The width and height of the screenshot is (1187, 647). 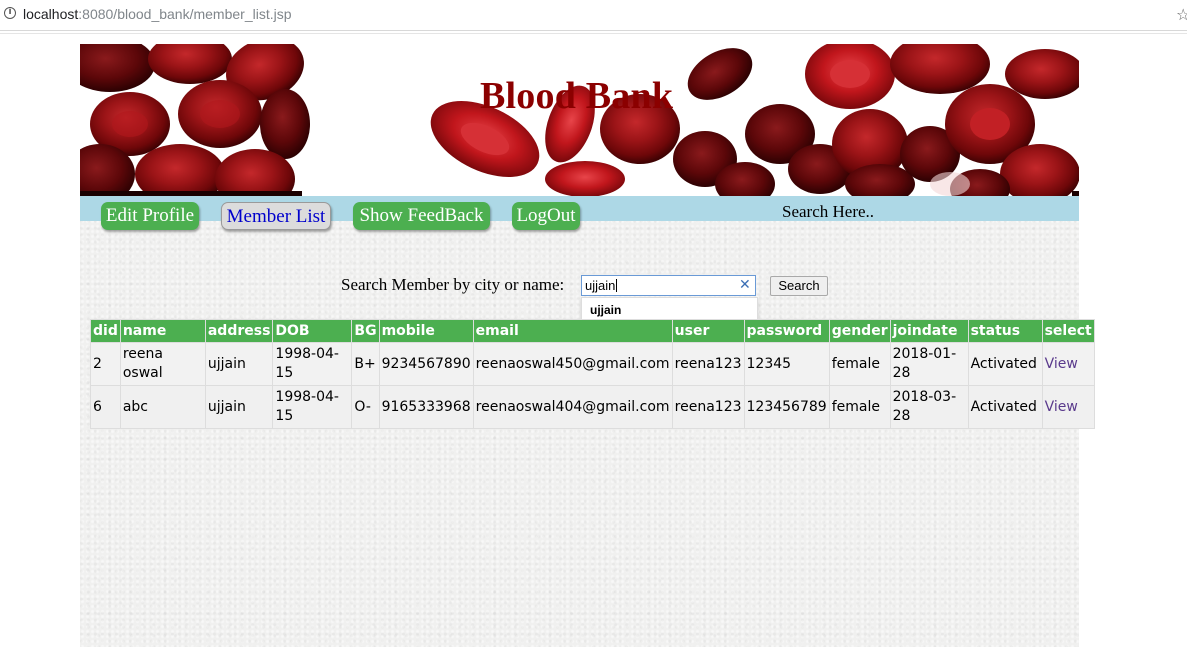 What do you see at coordinates (150, 216) in the screenshot?
I see `edit-profile-button: Edit Profile` at bounding box center [150, 216].